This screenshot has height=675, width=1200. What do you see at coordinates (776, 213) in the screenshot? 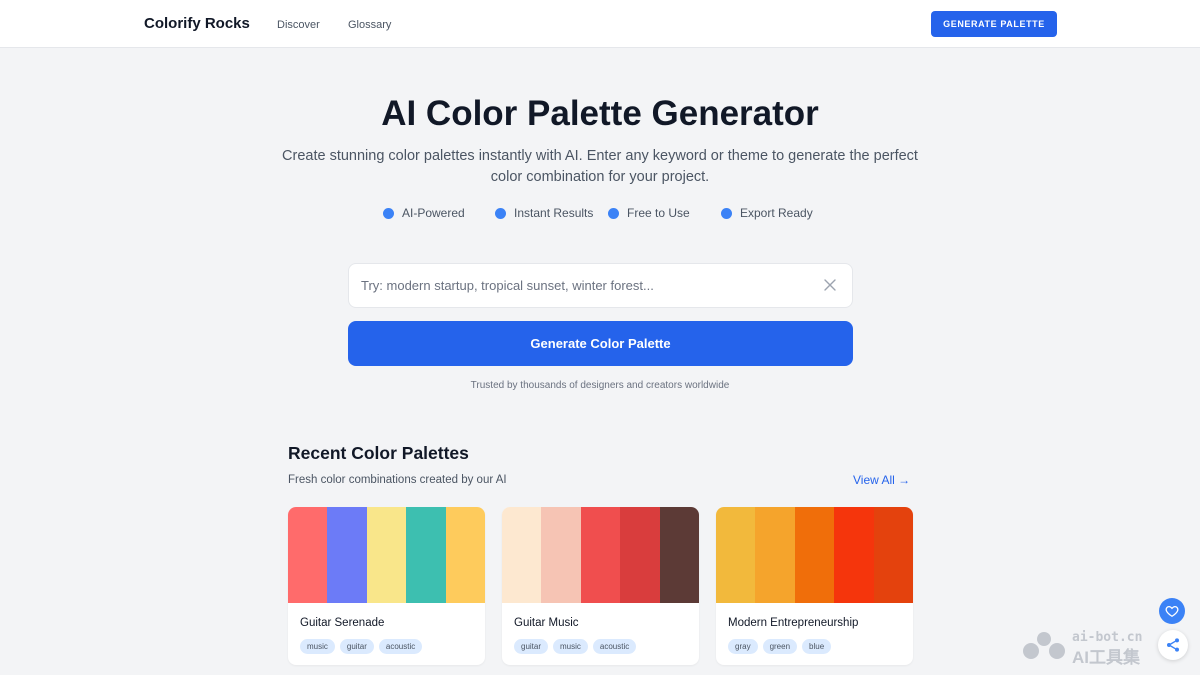
I see `feature-label: Export Ready` at bounding box center [776, 213].